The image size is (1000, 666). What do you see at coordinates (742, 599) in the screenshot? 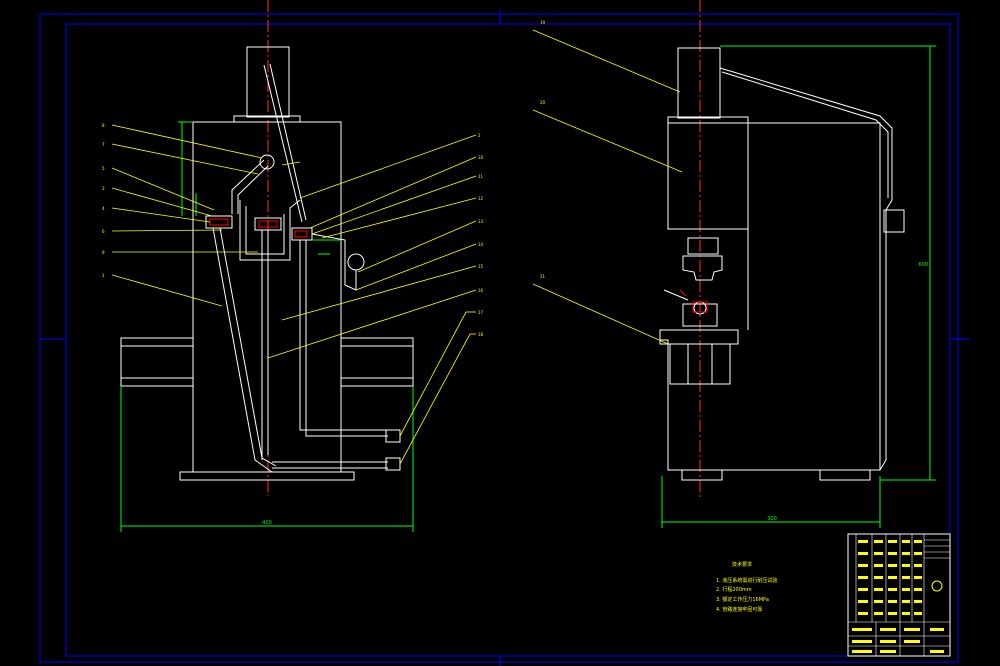
I see `note-3: 3. 额定工作压力16MPa` at bounding box center [742, 599].